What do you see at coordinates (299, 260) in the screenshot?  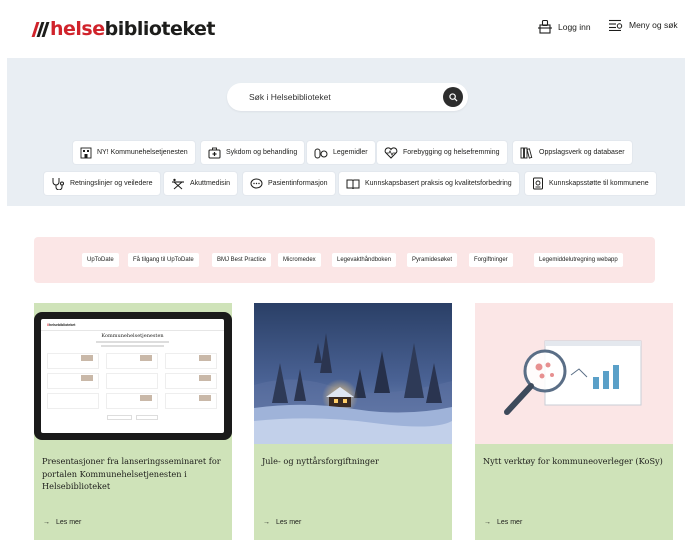 I see `quick-link-micromedex: Micromedex` at bounding box center [299, 260].